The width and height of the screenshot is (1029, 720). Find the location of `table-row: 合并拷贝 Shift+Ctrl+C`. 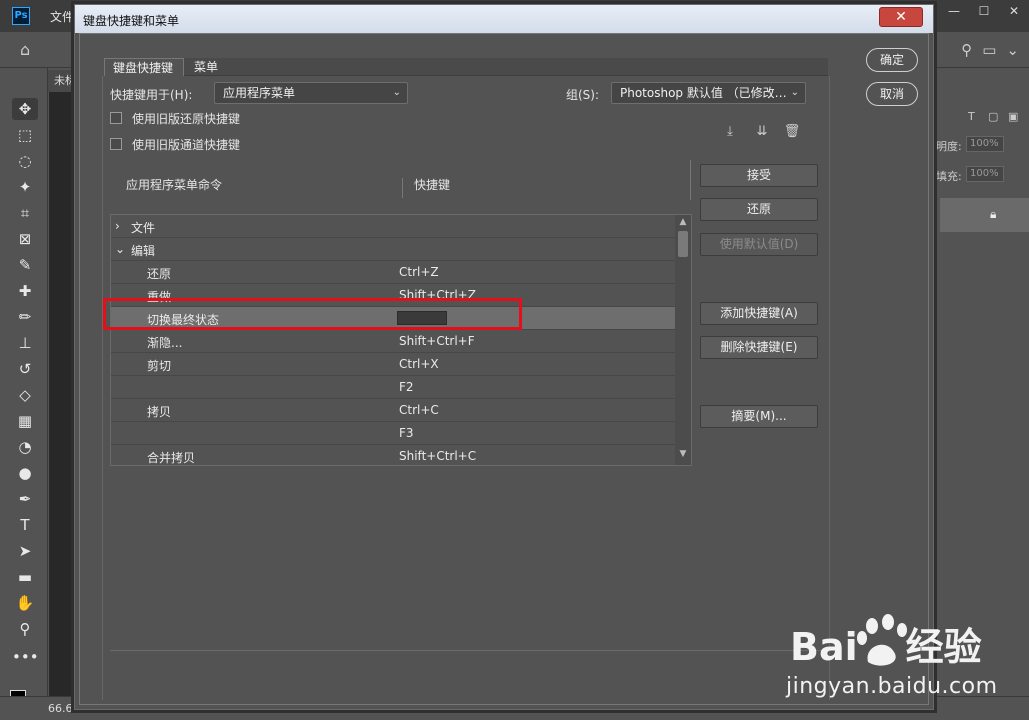

table-row: 合并拷贝 Shift+Ctrl+C is located at coordinates (393, 455).